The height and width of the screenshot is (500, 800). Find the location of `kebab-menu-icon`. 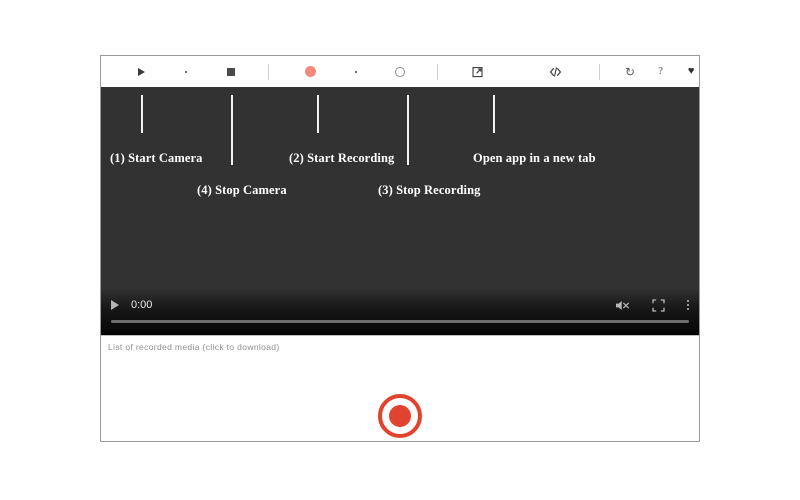

kebab-menu-icon is located at coordinates (688, 305).